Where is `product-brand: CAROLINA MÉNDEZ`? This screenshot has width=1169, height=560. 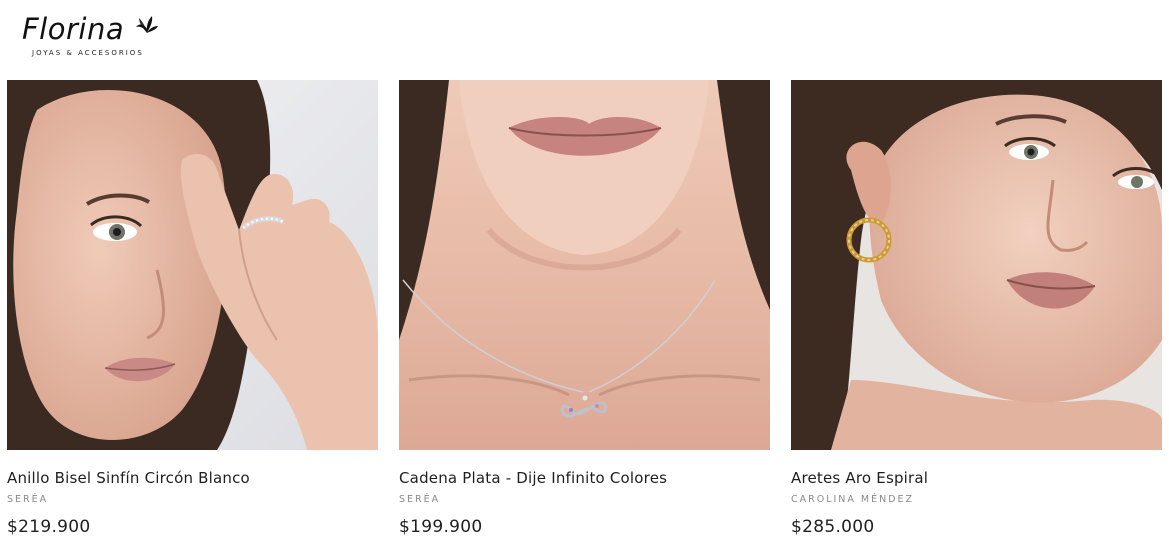
product-brand: CAROLINA MÉNDEZ is located at coordinates (853, 499).